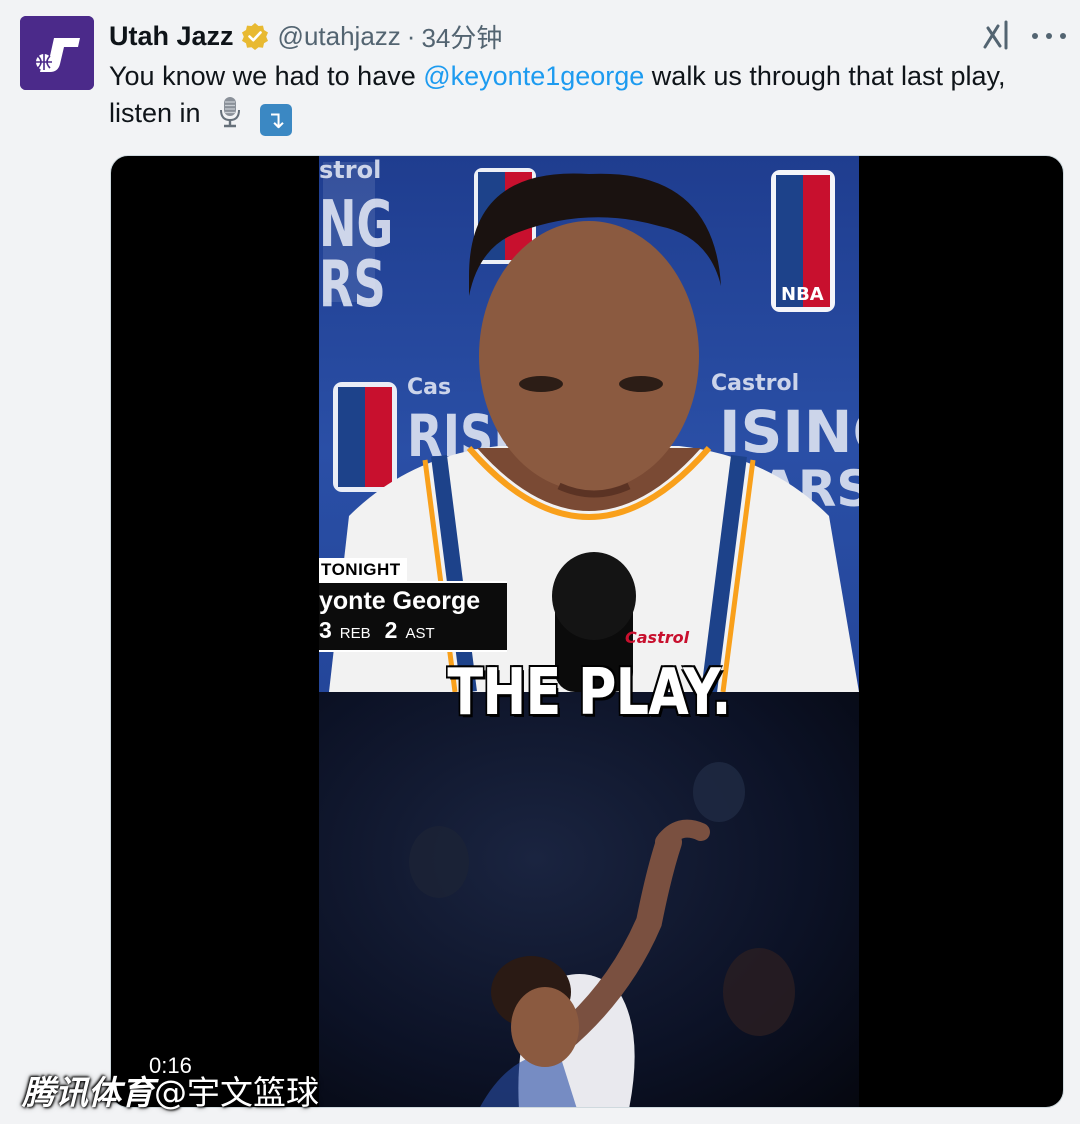 This screenshot has width=1080, height=1124. I want to click on utah-jazz-logo-icon, so click(57, 53).